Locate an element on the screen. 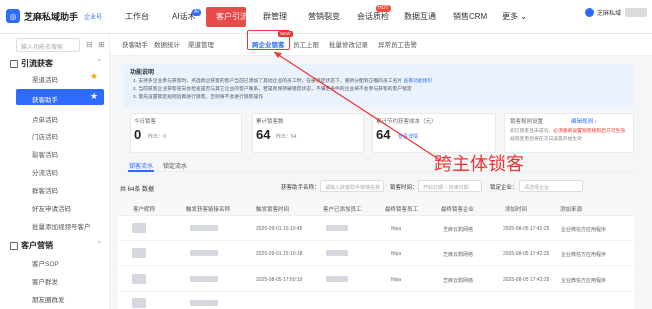  annotation-label: 跨主体锁客 is located at coordinates (479, 164).